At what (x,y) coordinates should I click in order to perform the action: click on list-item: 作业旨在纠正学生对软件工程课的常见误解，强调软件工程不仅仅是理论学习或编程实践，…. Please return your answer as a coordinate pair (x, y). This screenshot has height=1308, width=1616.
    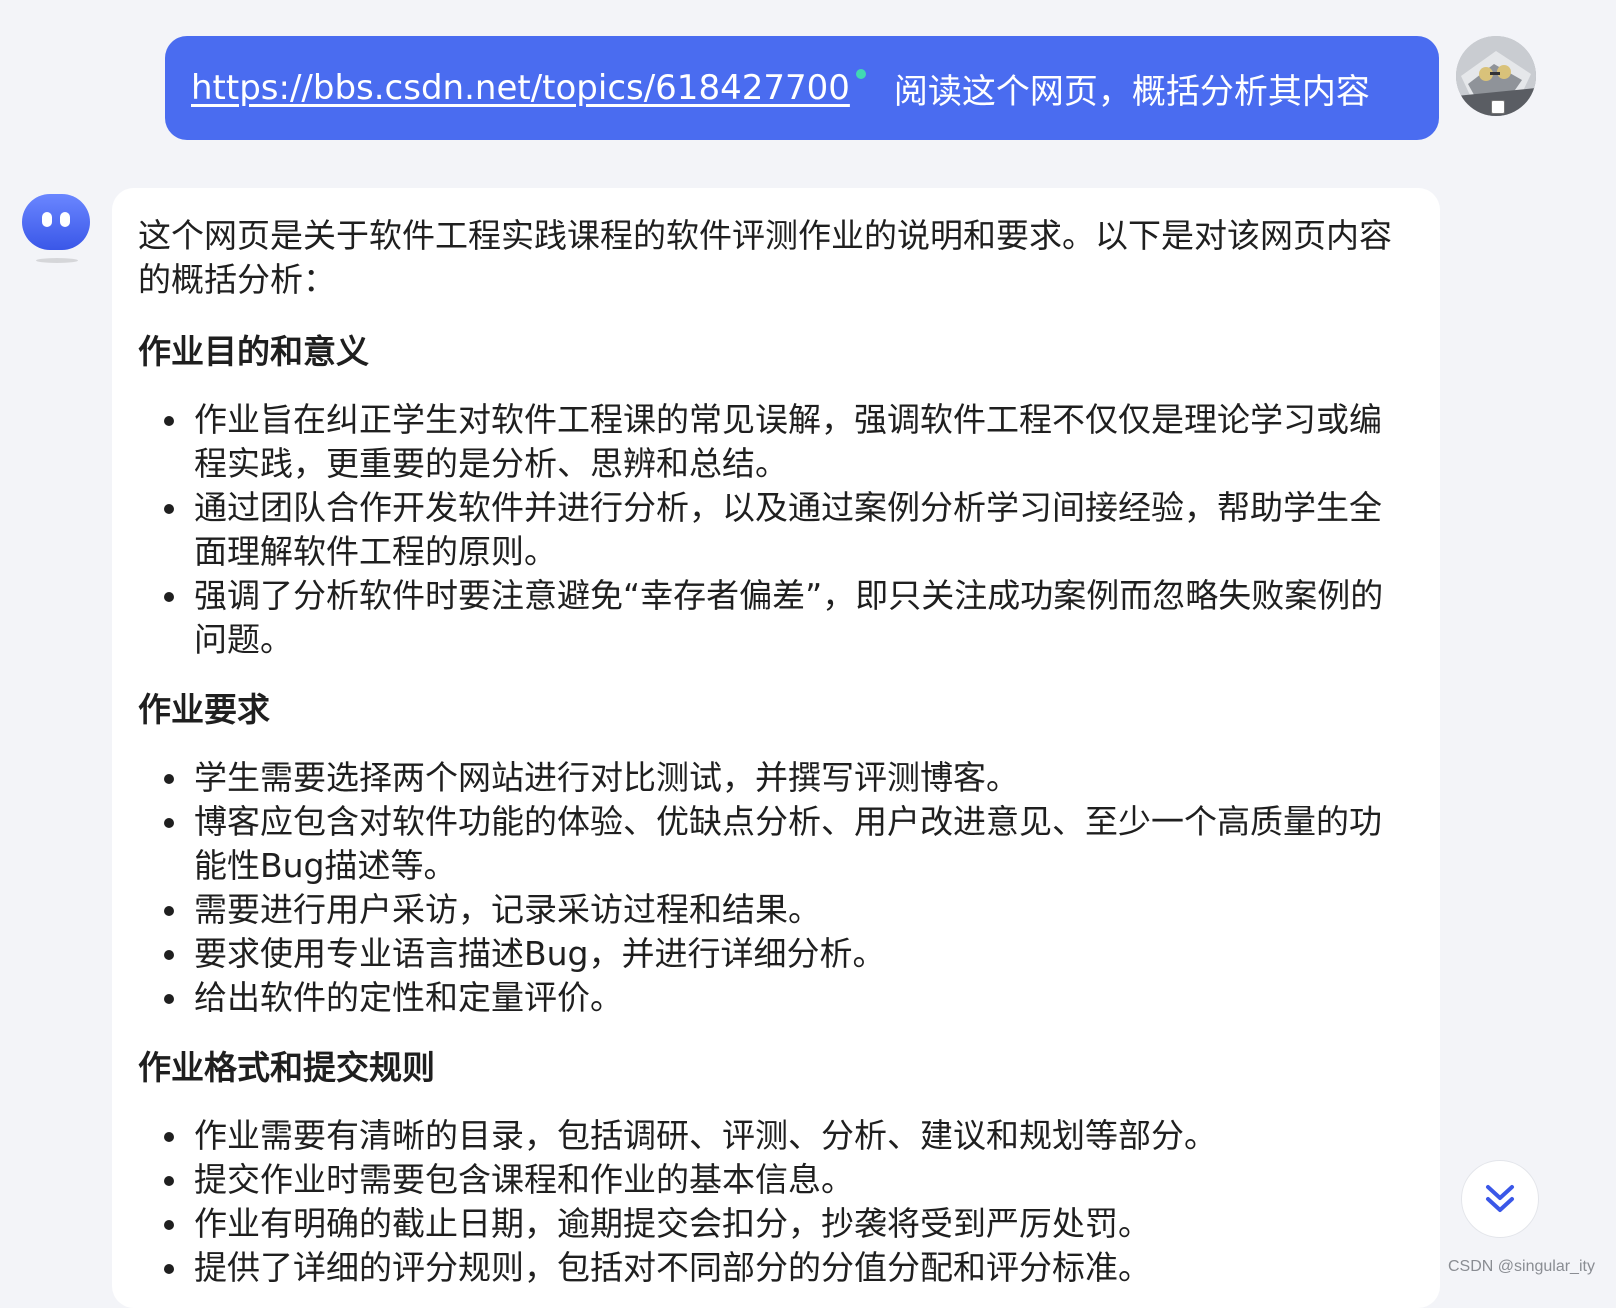
    Looking at the image, I should click on (776, 442).